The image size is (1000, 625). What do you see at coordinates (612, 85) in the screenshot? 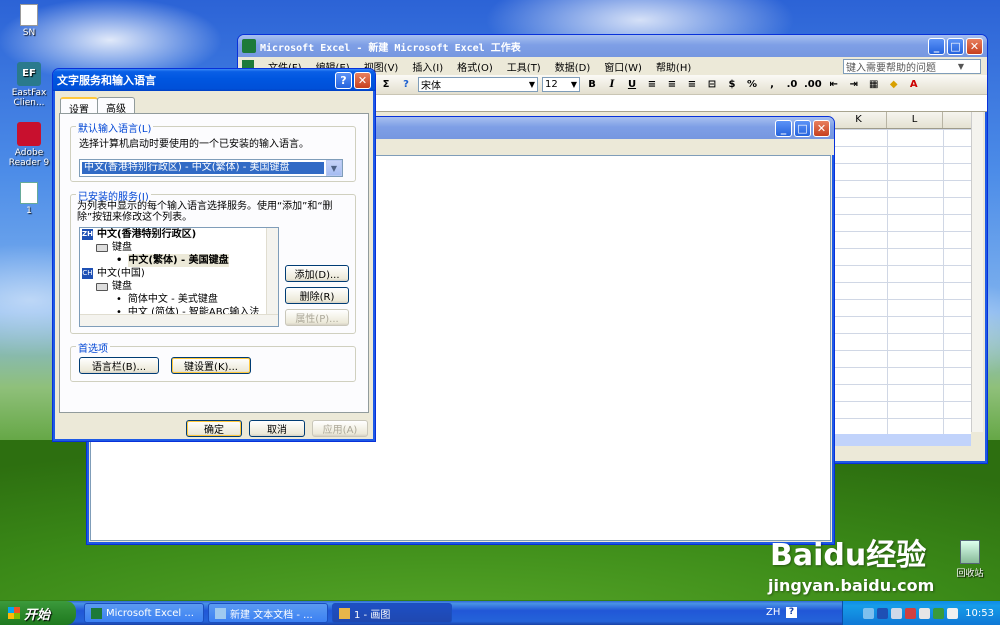
I see `italic-button: I` at bounding box center [612, 85].